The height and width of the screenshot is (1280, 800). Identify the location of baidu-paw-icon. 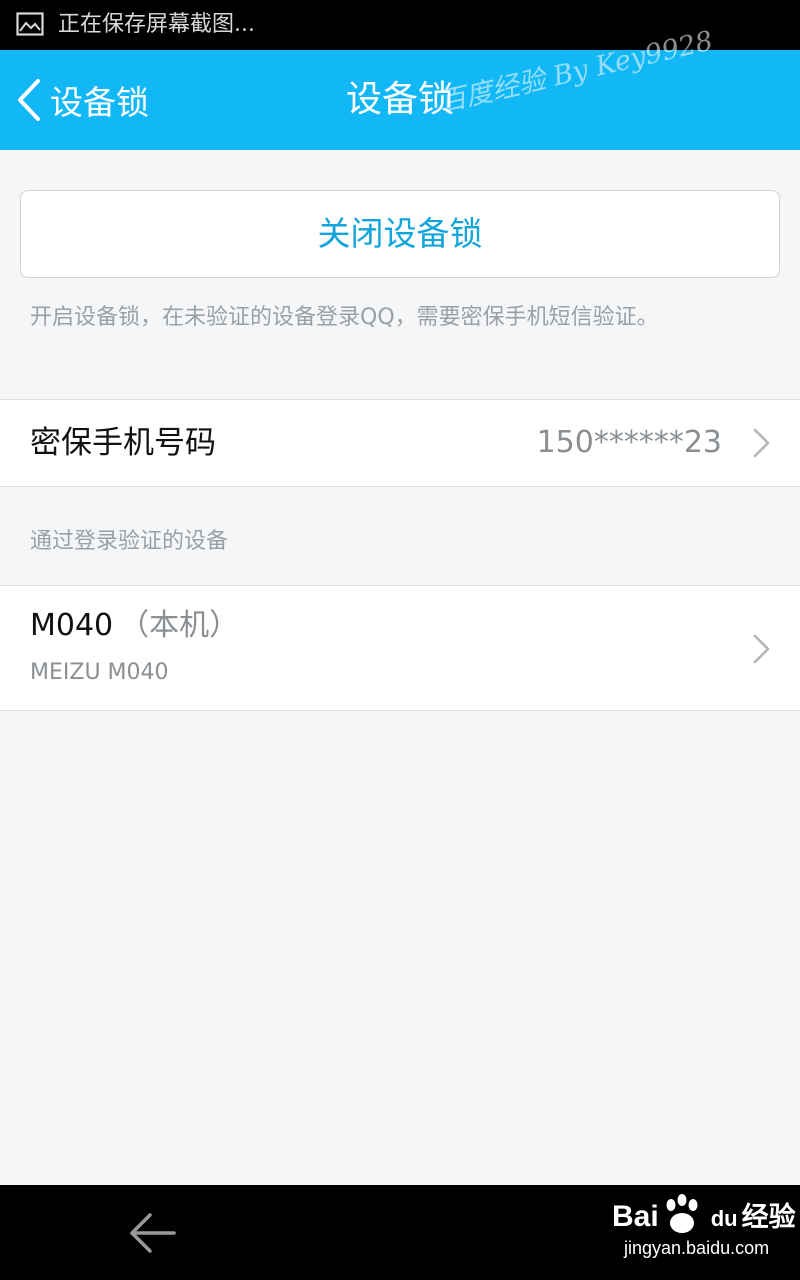
(682, 1213).